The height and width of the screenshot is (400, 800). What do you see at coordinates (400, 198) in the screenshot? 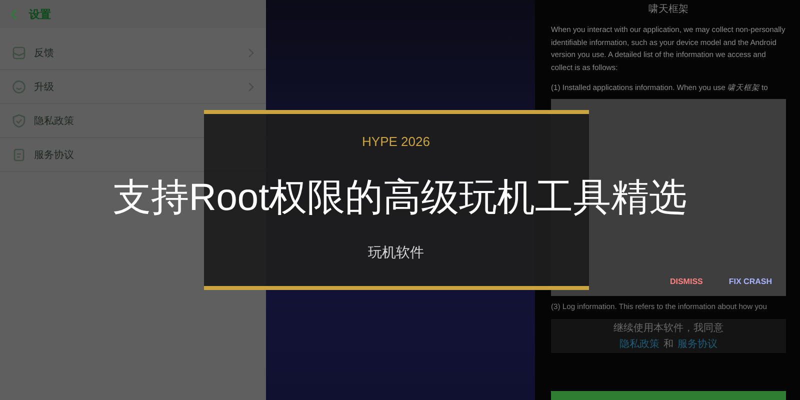
I see `headline: 支持Root权限的高级玩机工具精选` at bounding box center [400, 198].